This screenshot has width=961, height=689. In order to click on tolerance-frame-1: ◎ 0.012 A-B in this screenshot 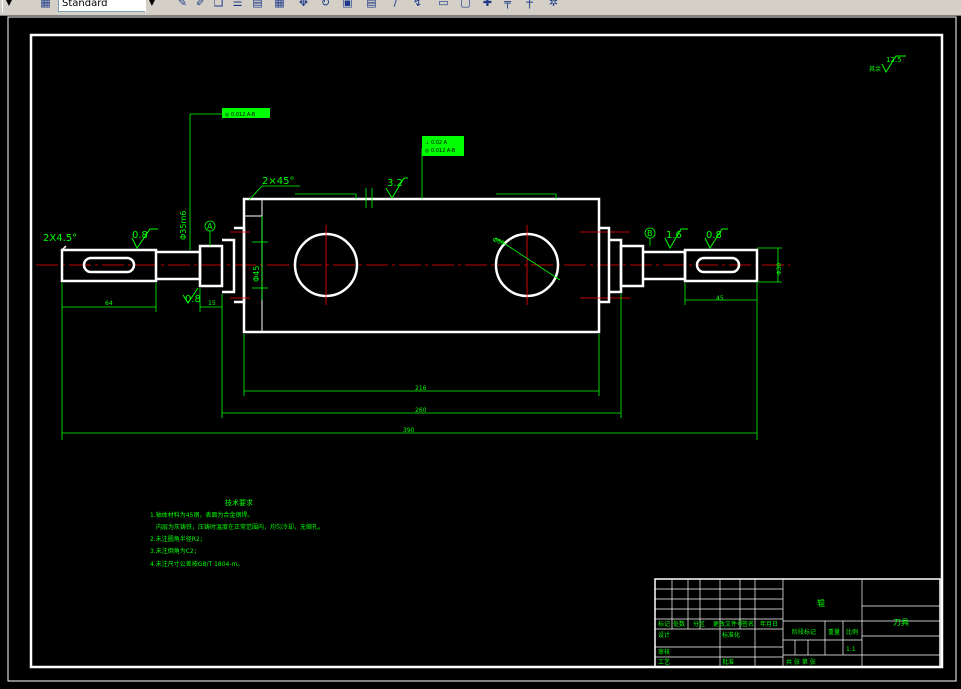, I will do `click(246, 113)`.